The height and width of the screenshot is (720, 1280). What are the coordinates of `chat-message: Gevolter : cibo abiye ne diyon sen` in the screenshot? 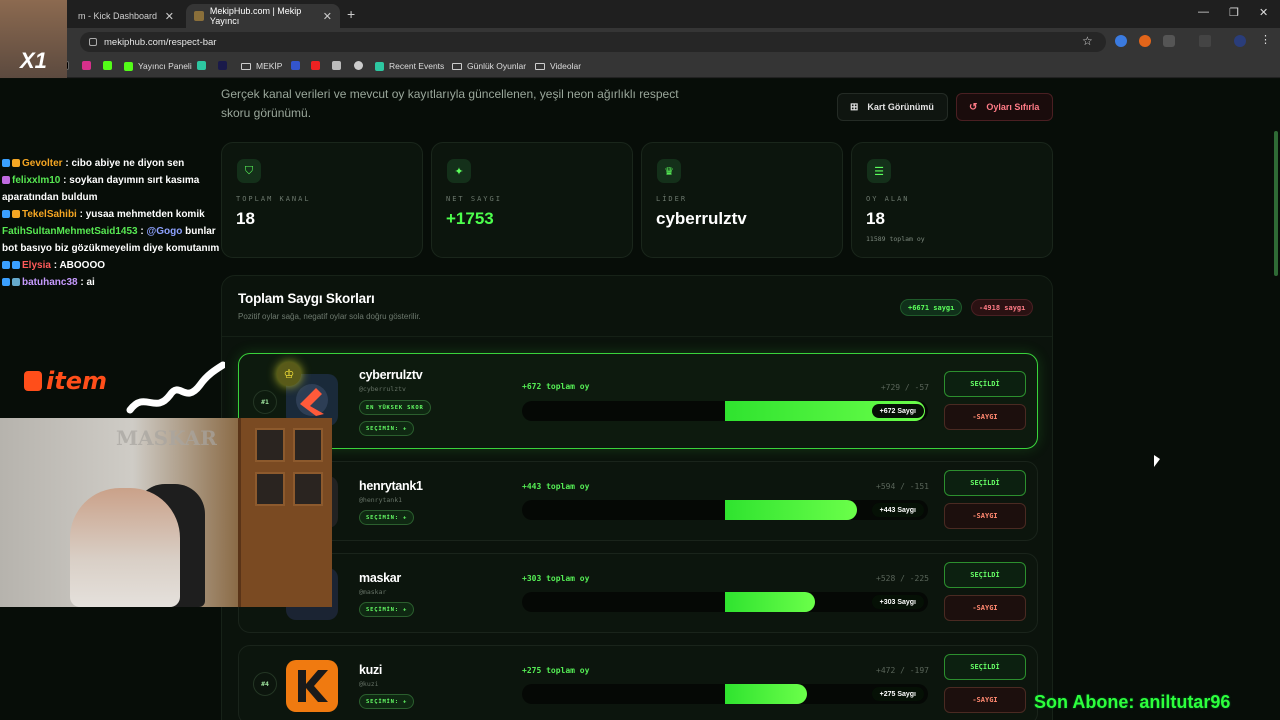 It's located at (111, 163).